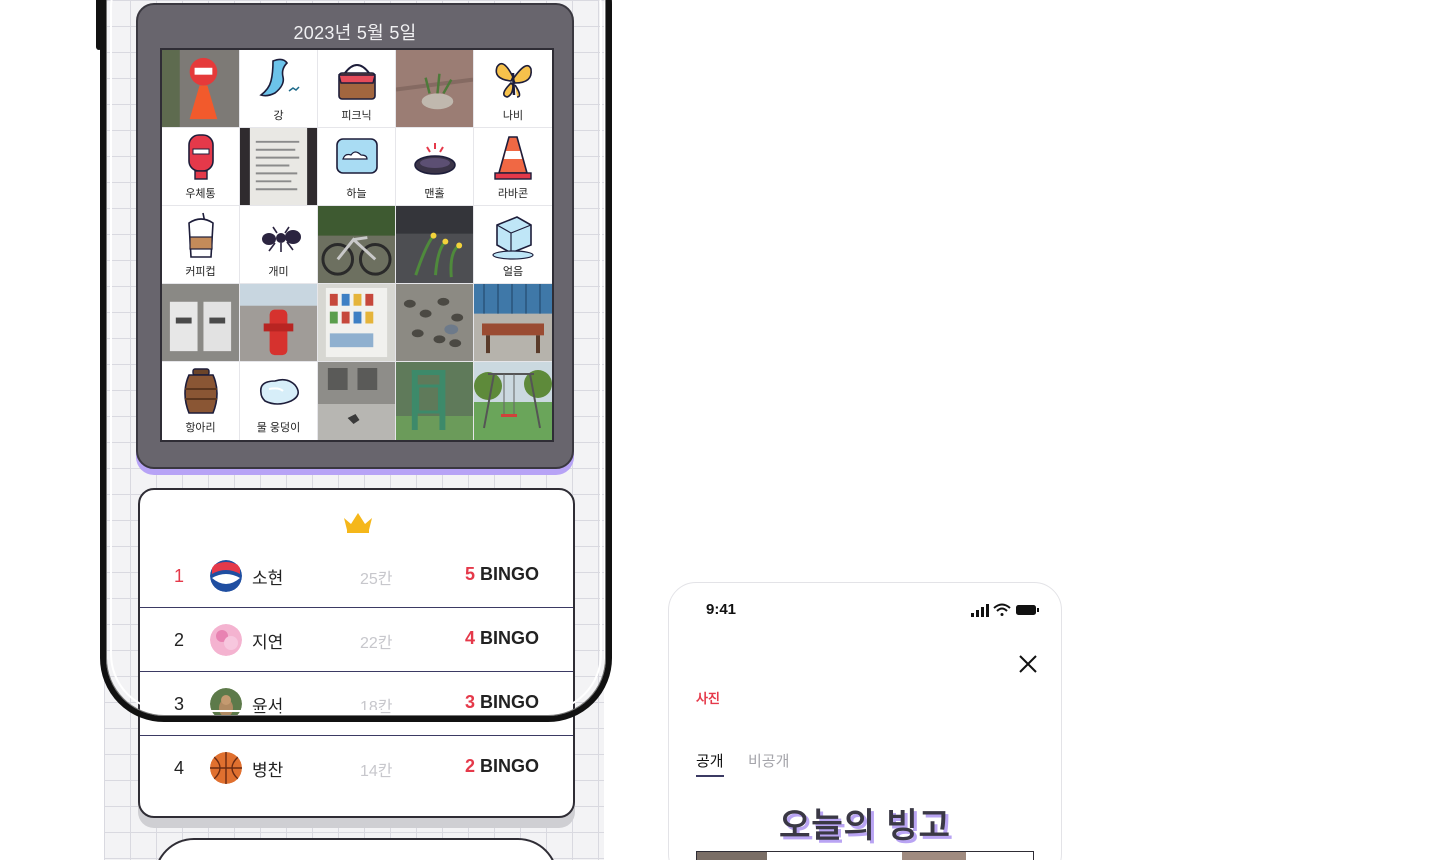  What do you see at coordinates (226, 768) in the screenshot?
I see `basketball-avatar` at bounding box center [226, 768].